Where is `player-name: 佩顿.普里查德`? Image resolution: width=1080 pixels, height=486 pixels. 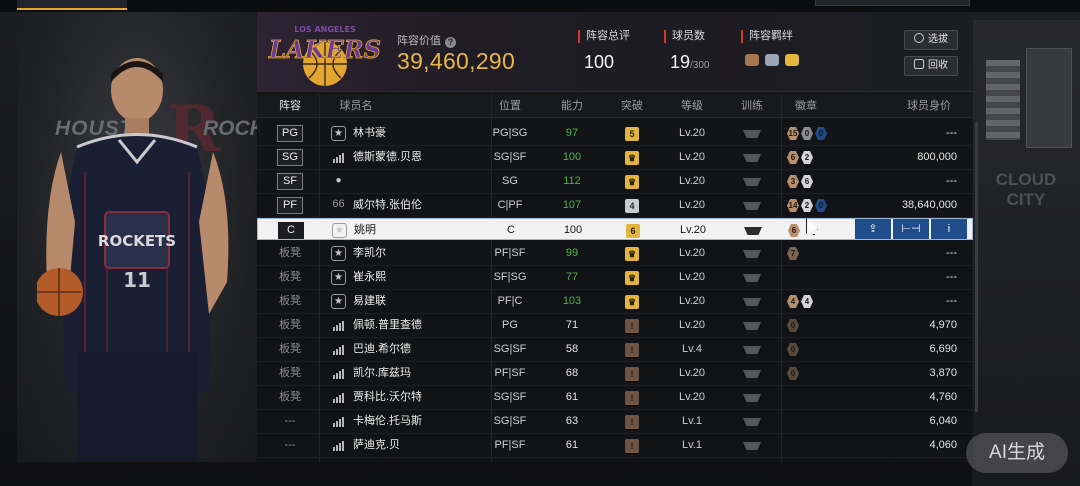
player-name: 佩顿.普里查德 is located at coordinates (387, 325).